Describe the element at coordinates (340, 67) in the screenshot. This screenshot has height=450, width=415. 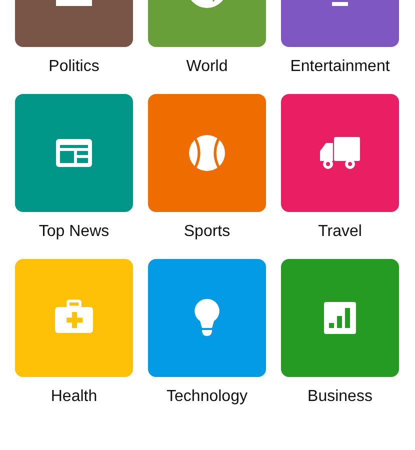
I see `category-label: Entertainment` at that location.